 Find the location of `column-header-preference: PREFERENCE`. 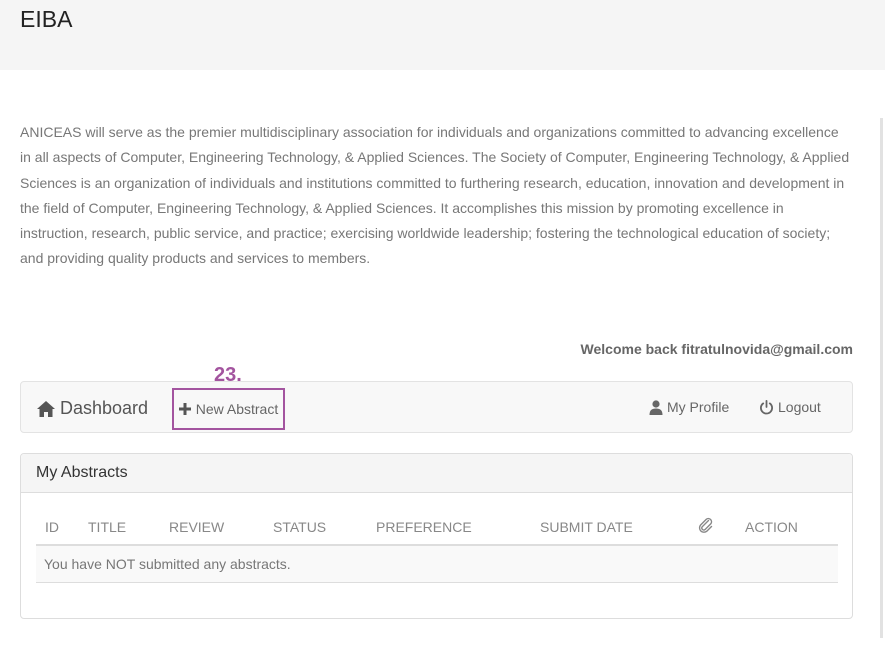

column-header-preference: PREFERENCE is located at coordinates (424, 527).